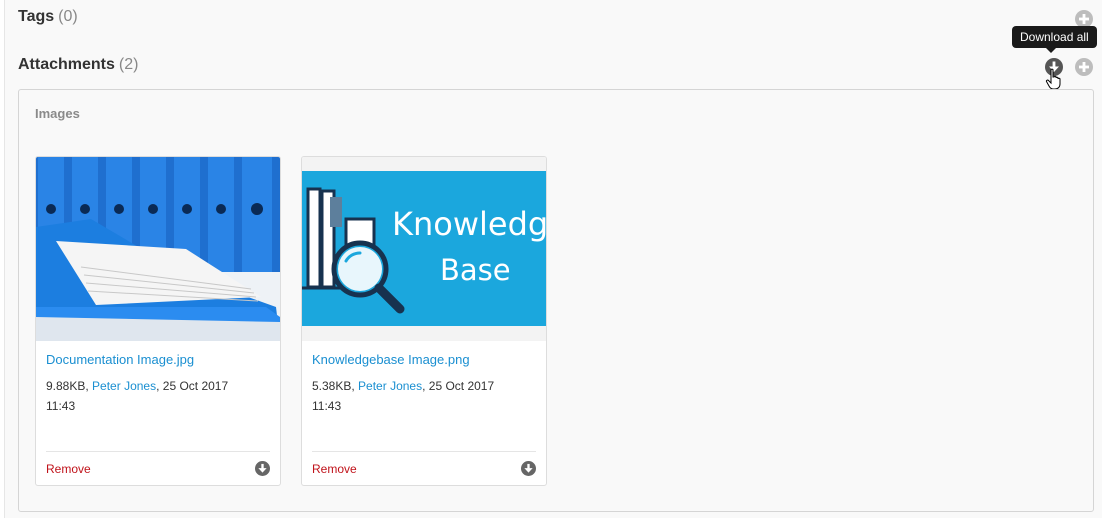 Image resolution: width=1103 pixels, height=518 pixels. I want to click on knowledge-base-graphic: Knowledge Base, so click(424, 249).